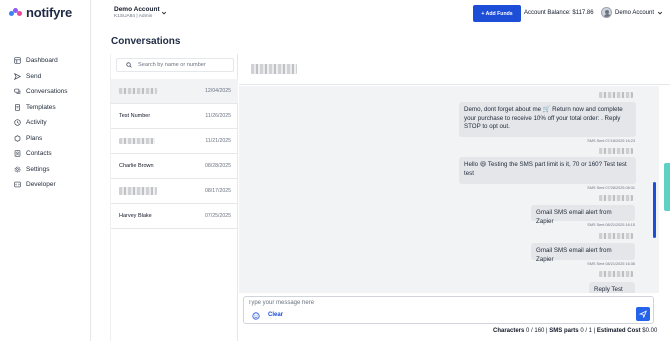  I want to click on conversation-item: 12/04/2025, so click(174, 91).